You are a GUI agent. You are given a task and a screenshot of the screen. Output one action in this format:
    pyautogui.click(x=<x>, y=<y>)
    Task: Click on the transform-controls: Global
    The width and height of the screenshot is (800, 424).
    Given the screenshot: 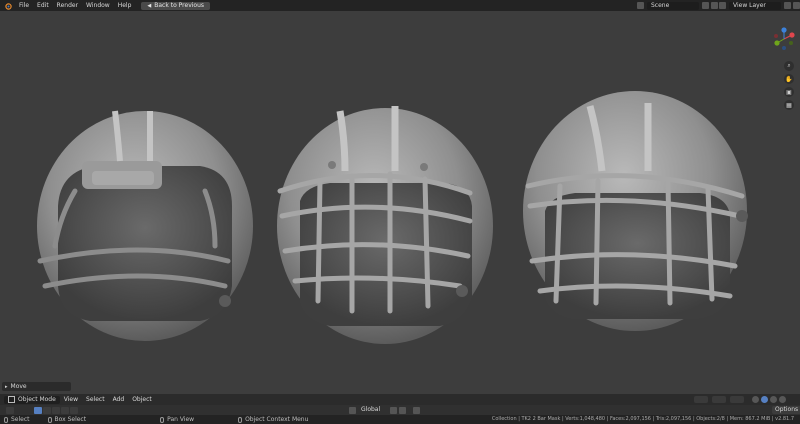 What is the action you would take?
    pyautogui.click(x=384, y=410)
    